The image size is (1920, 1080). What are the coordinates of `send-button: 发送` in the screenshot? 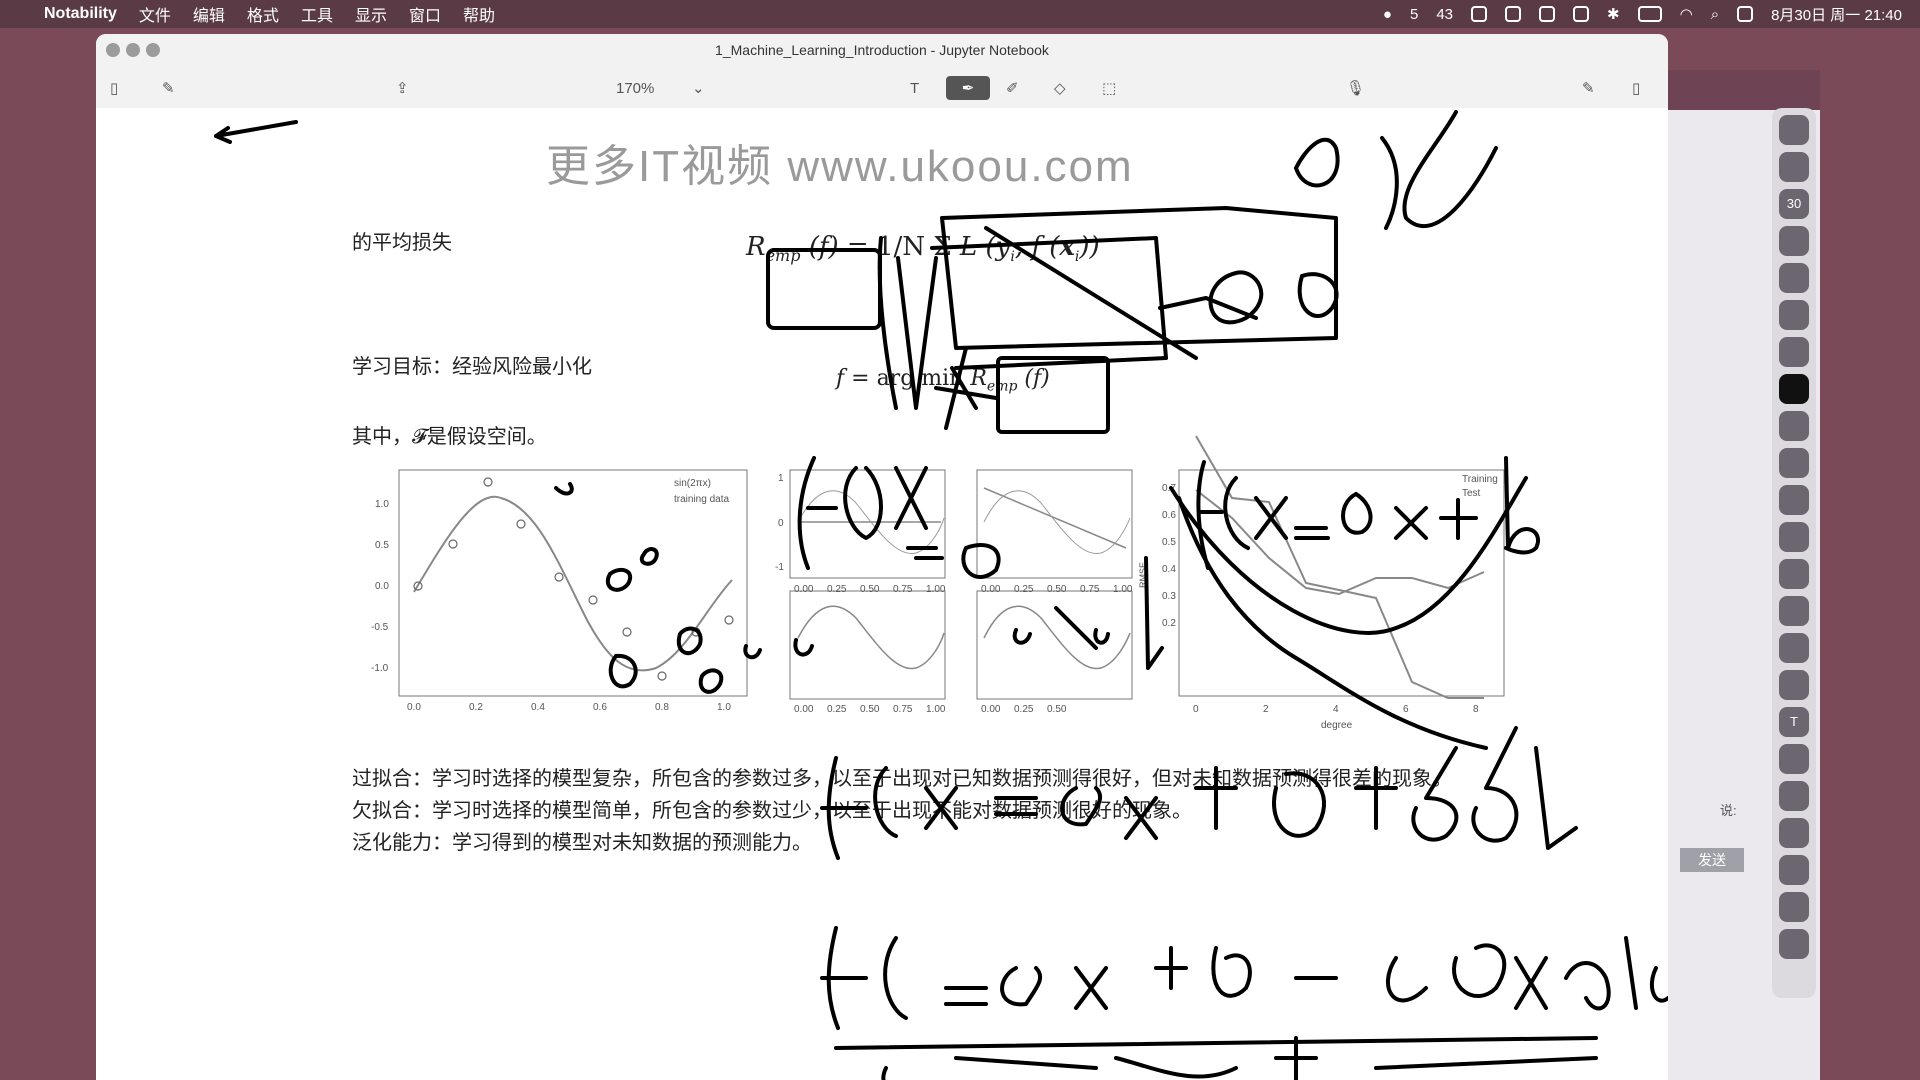 It's located at (1712, 860).